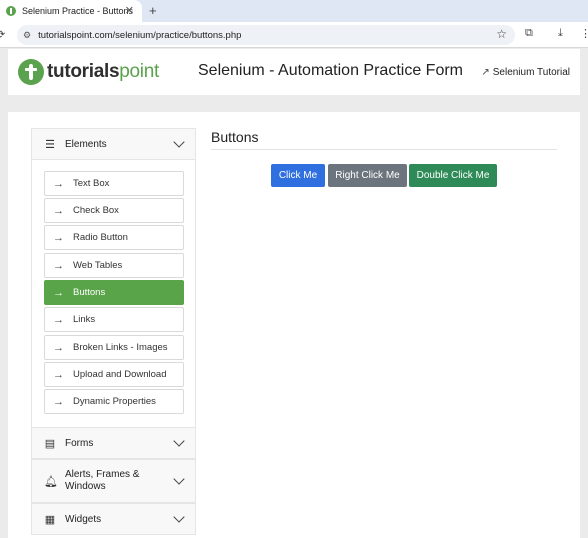 The width and height of the screenshot is (588, 538). I want to click on sidebar-item-check-box: → Check Box, so click(114, 210).